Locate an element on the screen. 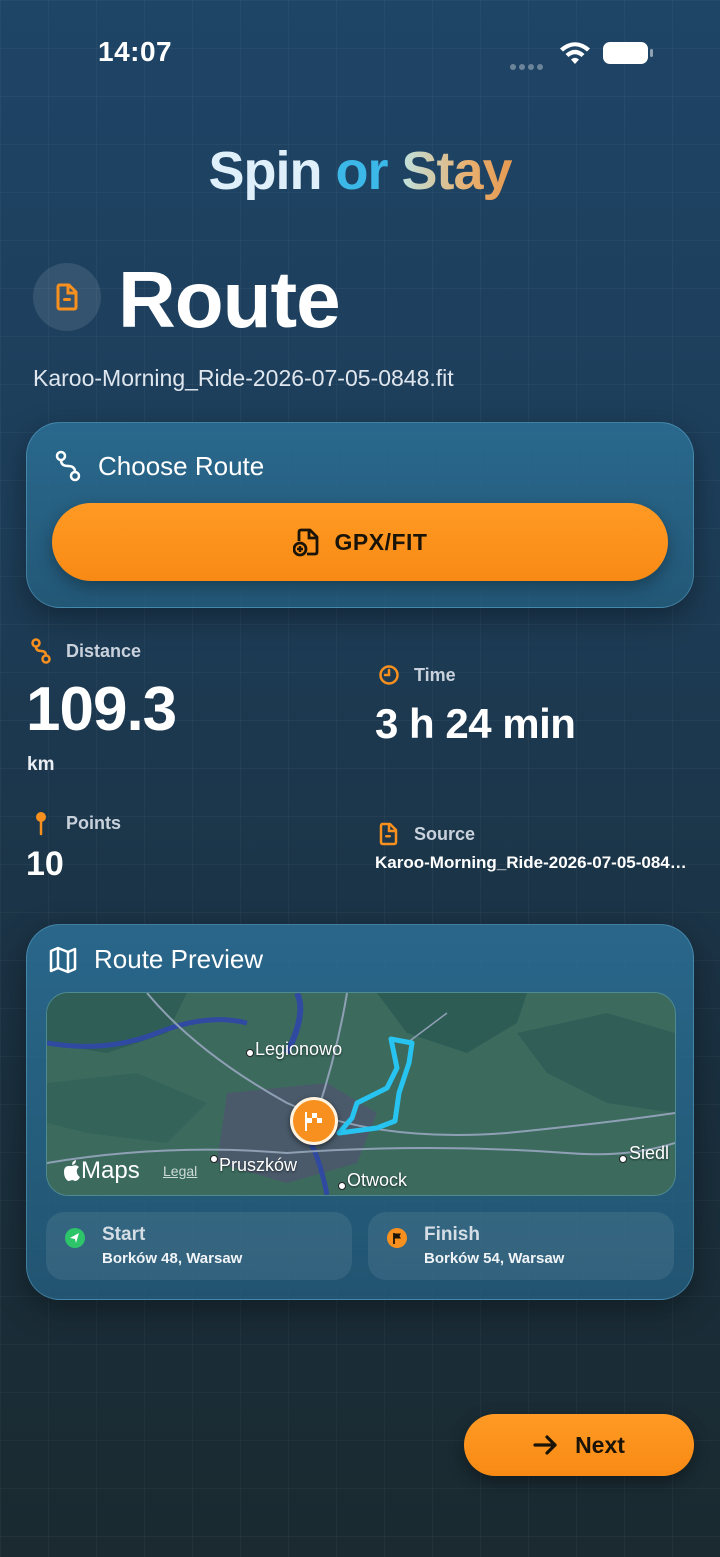 The height and width of the screenshot is (1557, 720). distance-unit: km is located at coordinates (41, 764).